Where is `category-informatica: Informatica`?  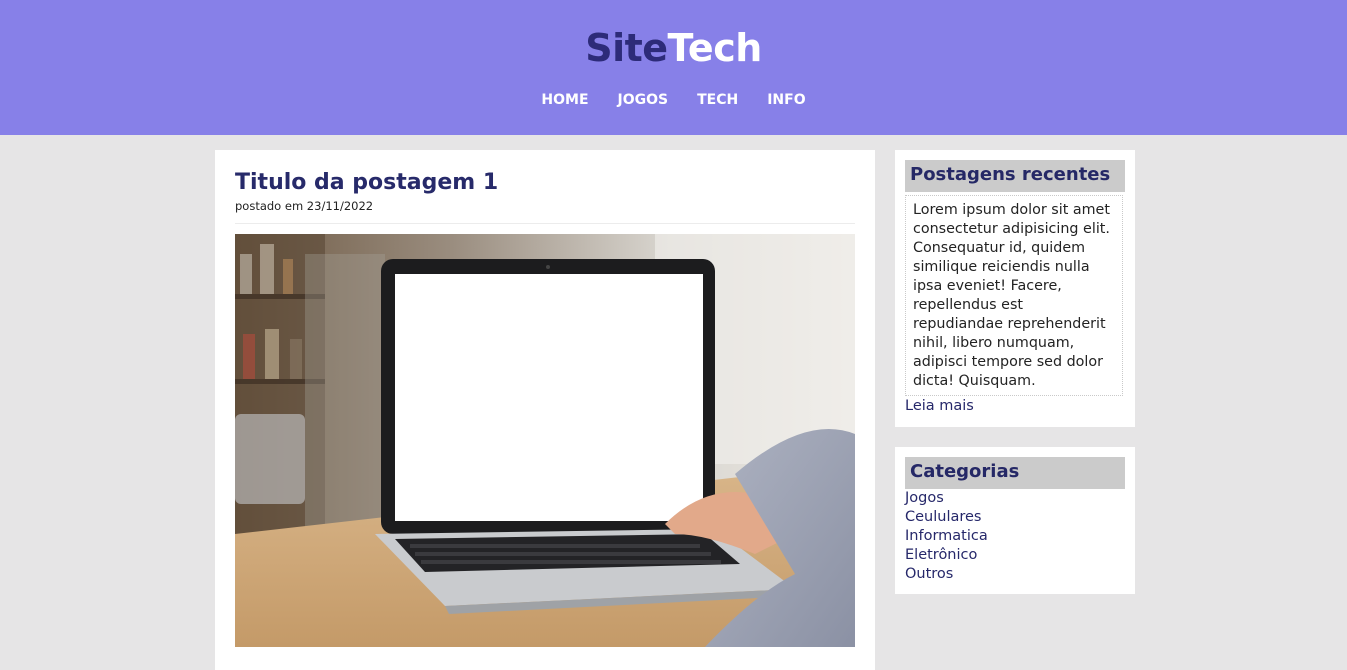 category-informatica: Informatica is located at coordinates (946, 536).